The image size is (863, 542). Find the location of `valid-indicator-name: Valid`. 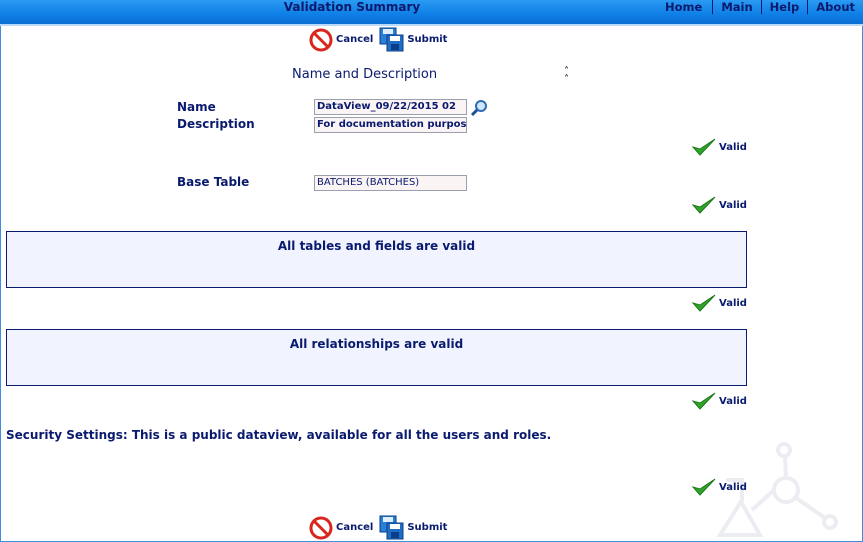

valid-indicator-name: Valid is located at coordinates (719, 147).